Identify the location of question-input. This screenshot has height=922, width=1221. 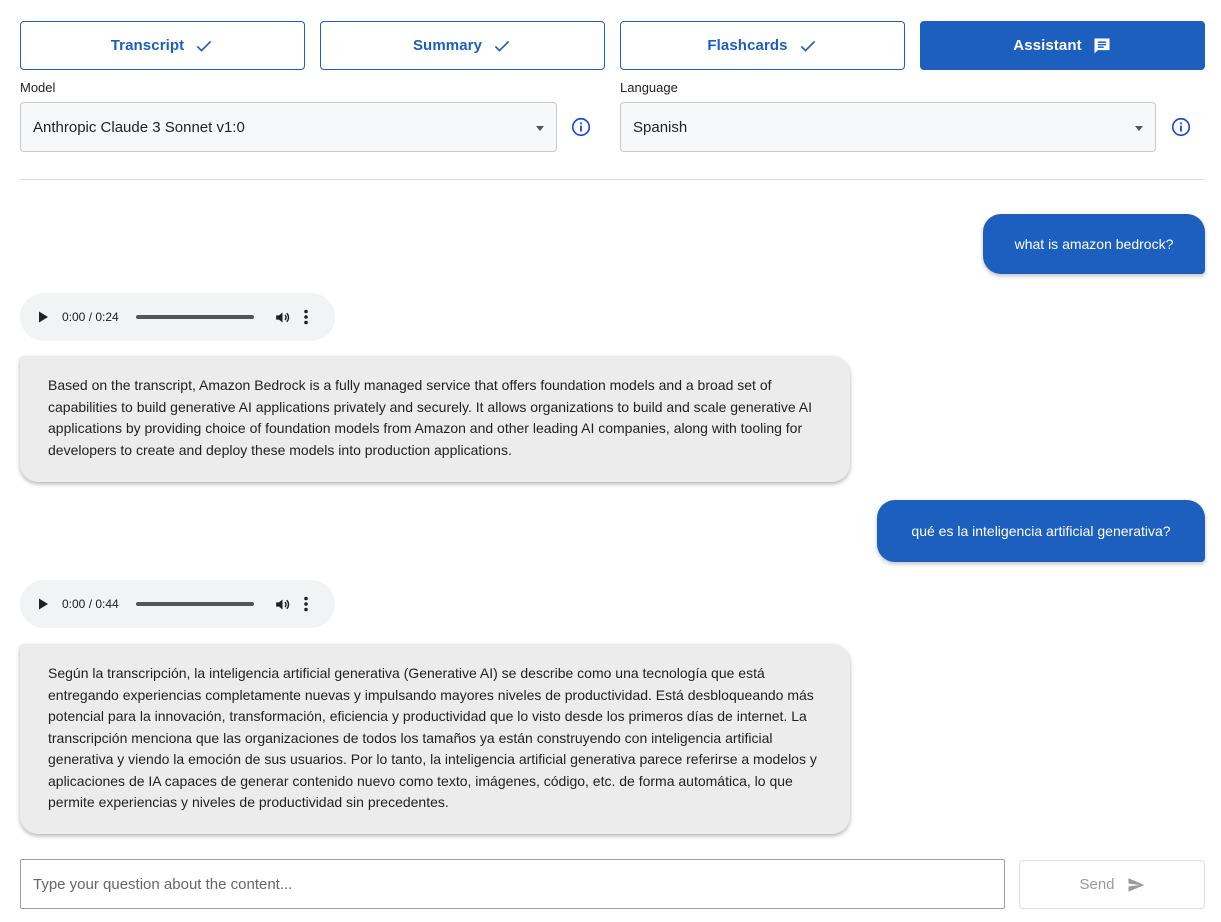
(512, 884).